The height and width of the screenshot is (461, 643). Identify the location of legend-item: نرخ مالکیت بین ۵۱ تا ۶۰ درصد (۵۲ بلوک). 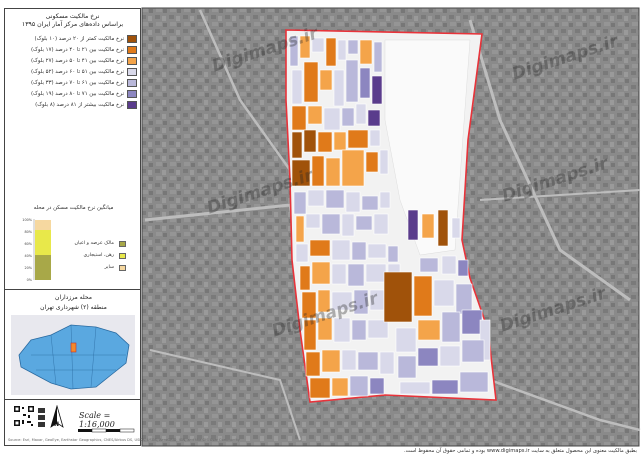
(75, 72).